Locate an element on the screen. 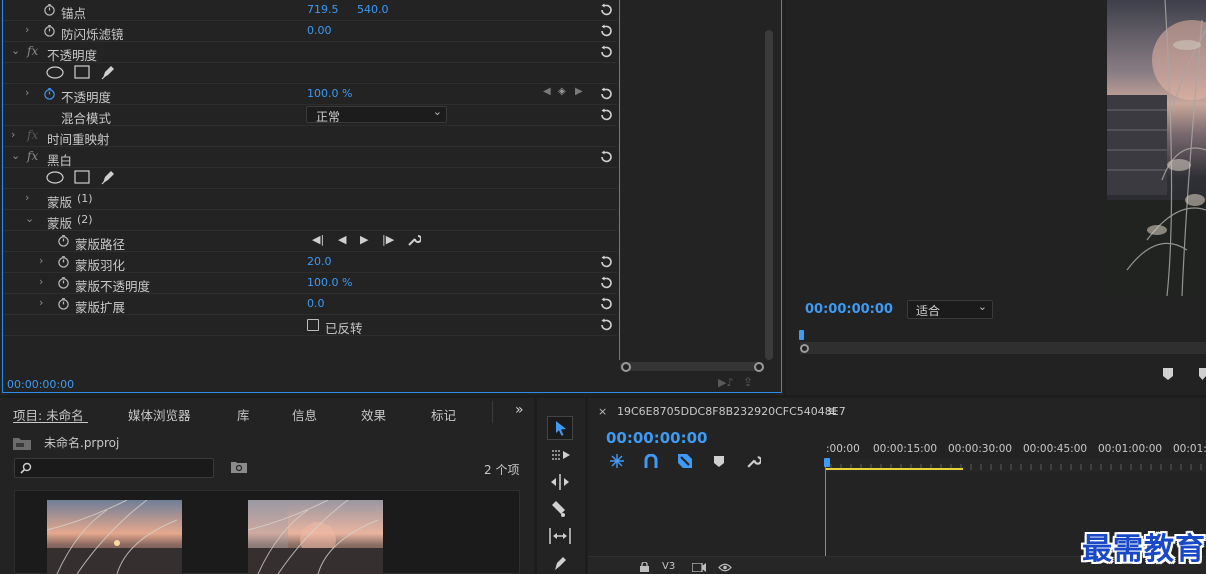  snap-icon is located at coordinates (651, 461).